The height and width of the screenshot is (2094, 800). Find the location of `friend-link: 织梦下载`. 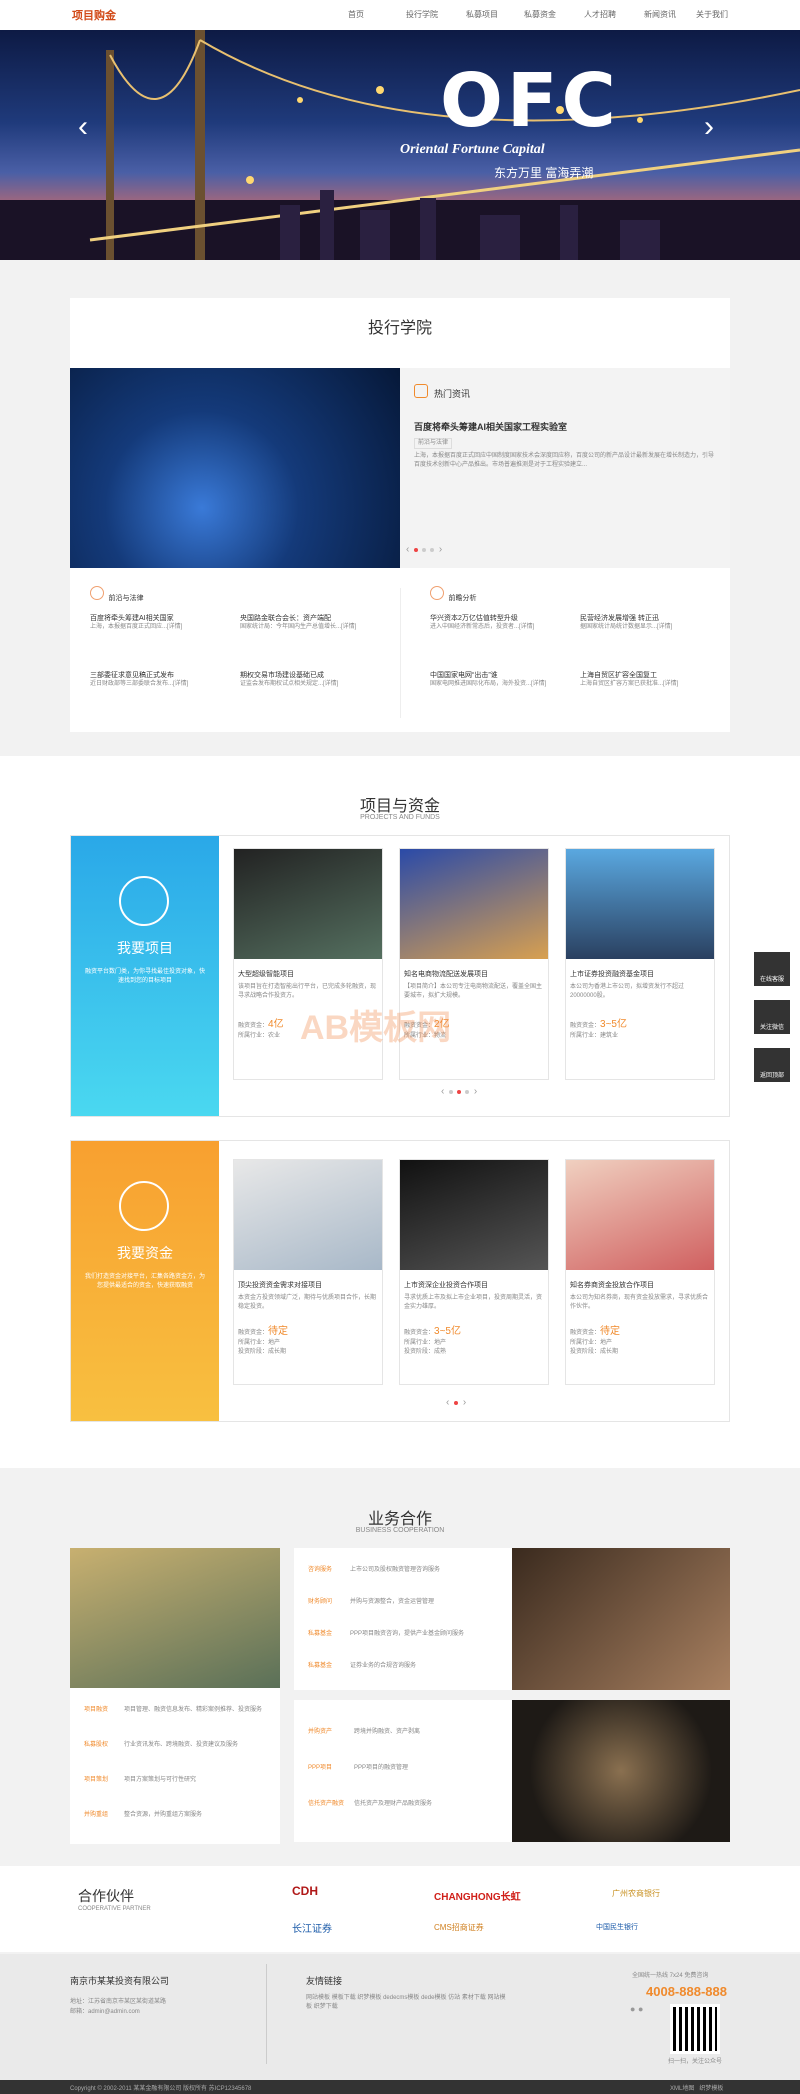

friend-link: 织梦下载 is located at coordinates (326, 2007).